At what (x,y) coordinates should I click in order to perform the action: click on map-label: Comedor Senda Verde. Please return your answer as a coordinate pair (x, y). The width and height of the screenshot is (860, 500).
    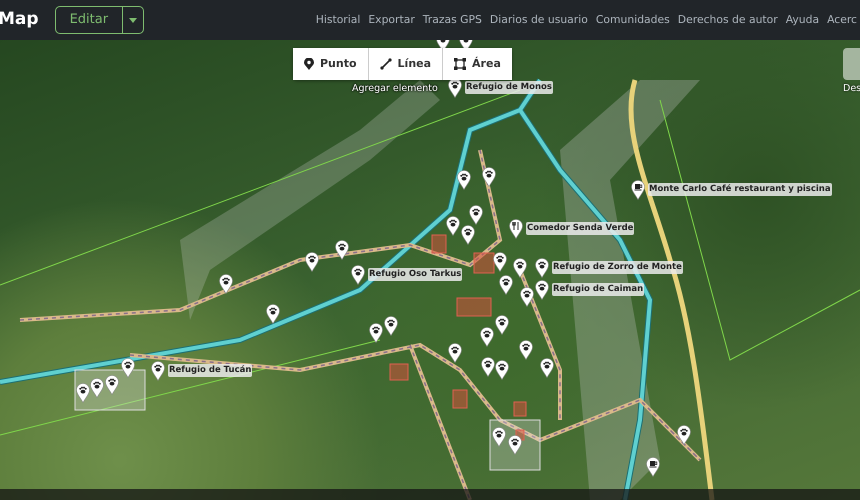
    Looking at the image, I should click on (580, 228).